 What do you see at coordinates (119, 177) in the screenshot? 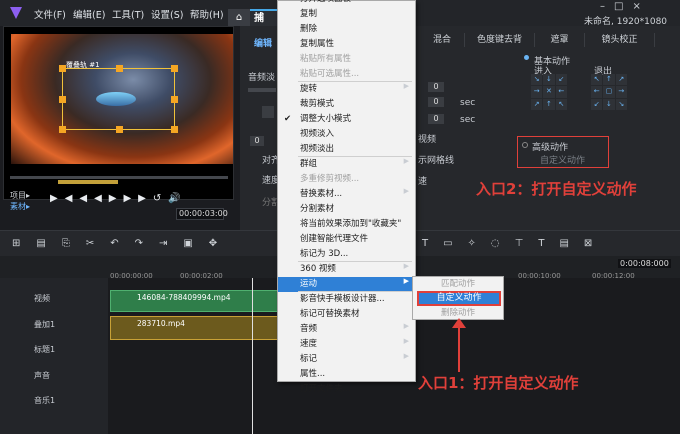
I see `preview-scrubber` at bounding box center [119, 177].